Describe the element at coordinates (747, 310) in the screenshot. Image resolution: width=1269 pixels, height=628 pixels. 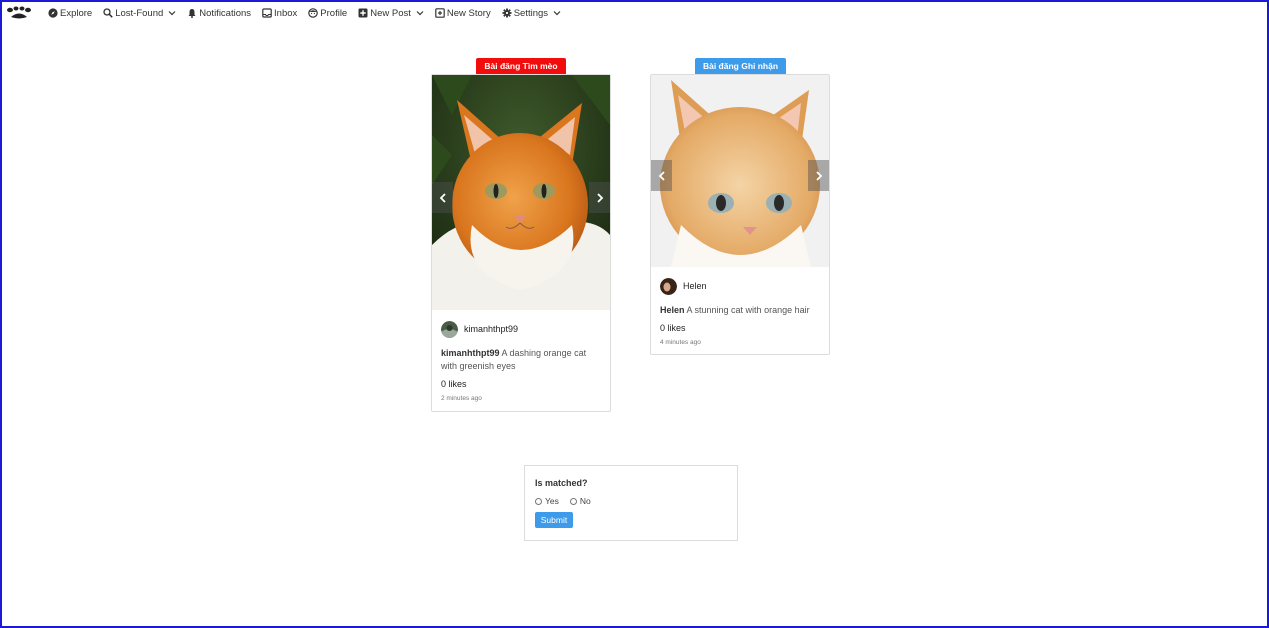
I see `caption-text: A stunning cat with orange hair` at that location.